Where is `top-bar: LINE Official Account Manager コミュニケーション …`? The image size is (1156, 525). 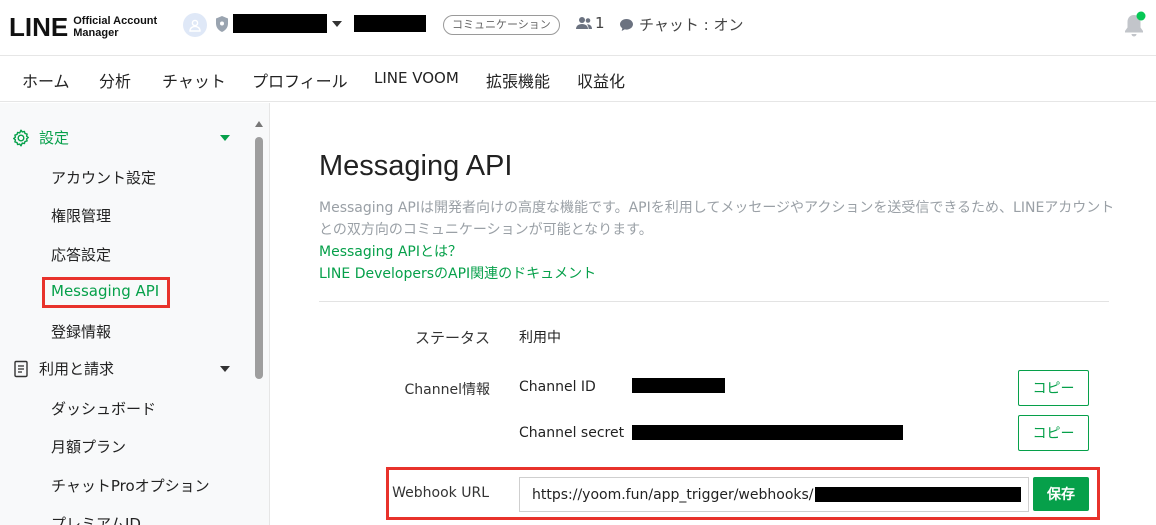 top-bar: LINE Official Account Manager コミュニケーション … is located at coordinates (578, 28).